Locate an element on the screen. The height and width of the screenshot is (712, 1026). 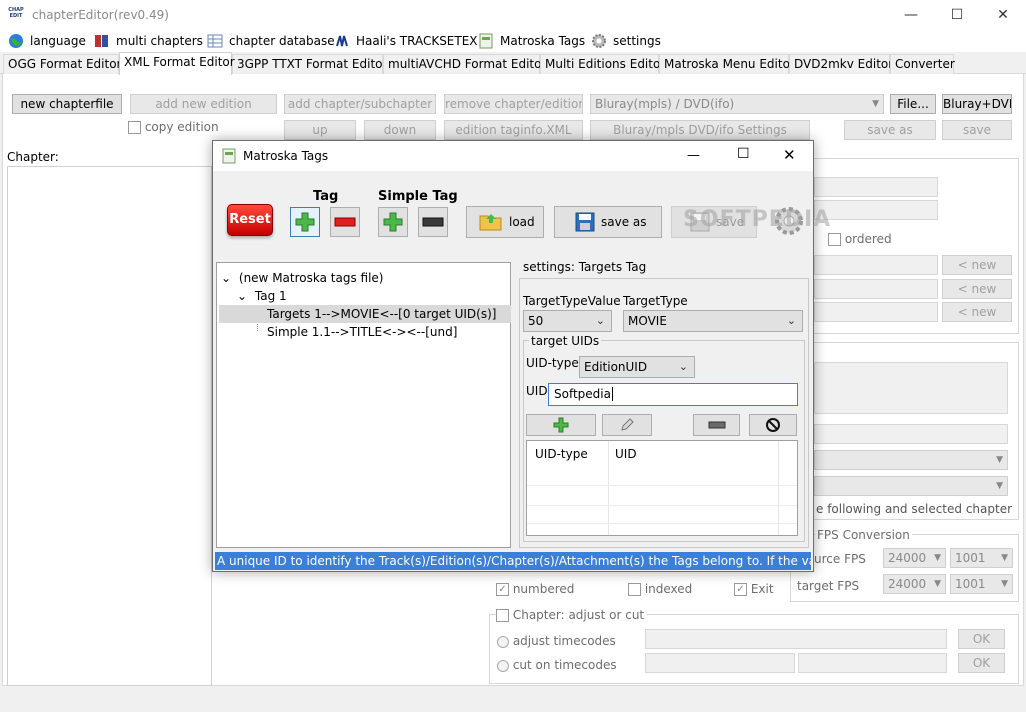
chapter-tree is located at coordinates (109, 426).